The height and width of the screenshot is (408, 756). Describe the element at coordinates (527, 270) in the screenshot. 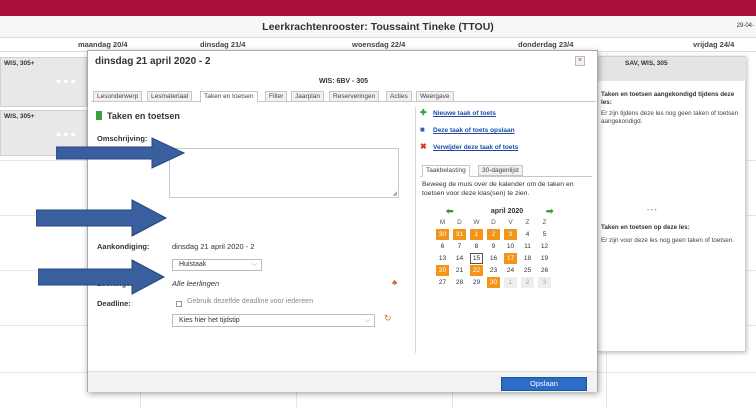

I see `calendar-day: 25` at that location.